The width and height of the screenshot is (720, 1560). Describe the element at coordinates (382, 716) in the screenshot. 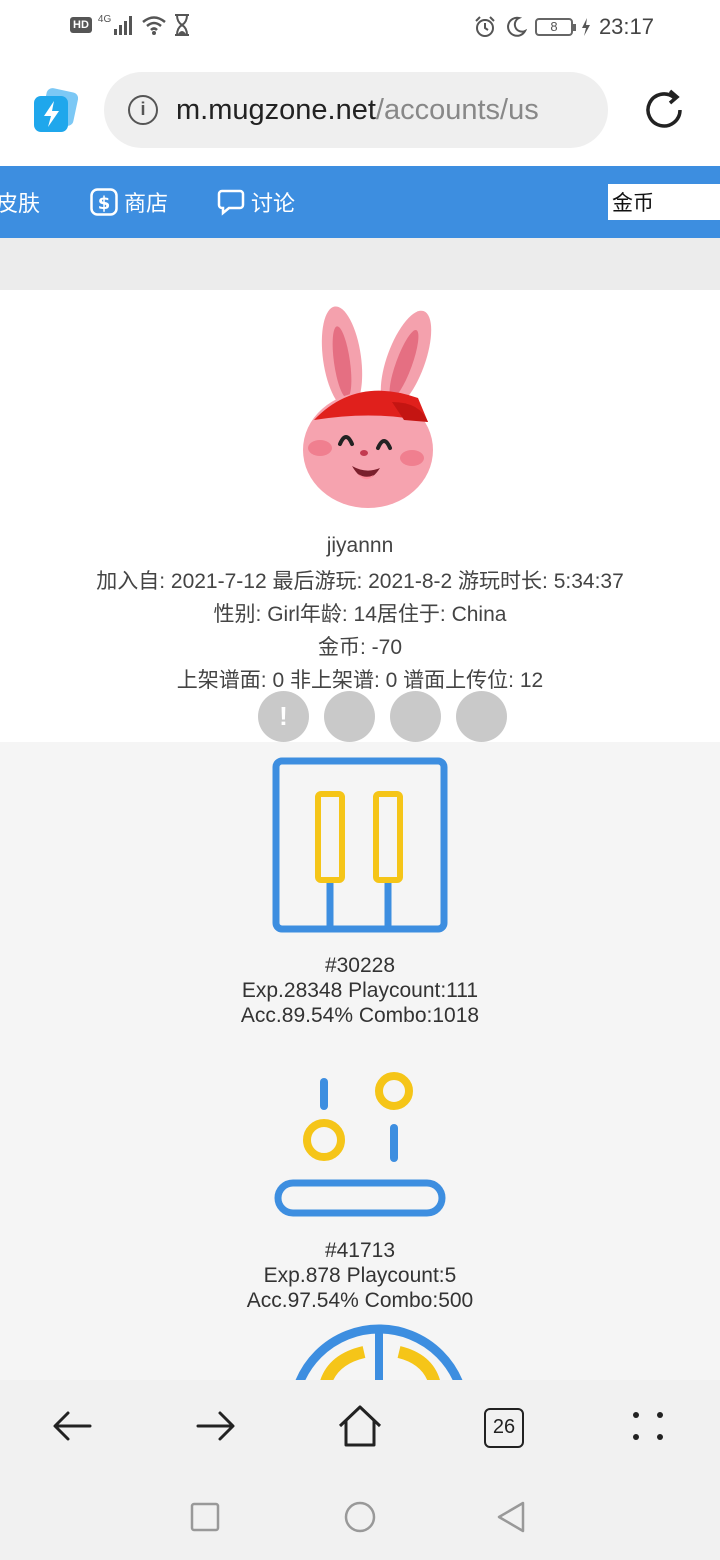

I see `badge-row: !` at that location.